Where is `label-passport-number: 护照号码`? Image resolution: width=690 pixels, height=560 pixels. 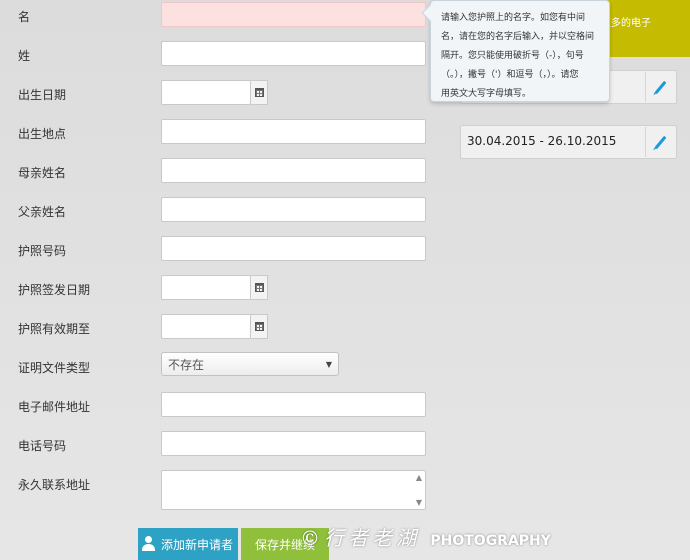 label-passport-number: 护照号码 is located at coordinates (42, 251).